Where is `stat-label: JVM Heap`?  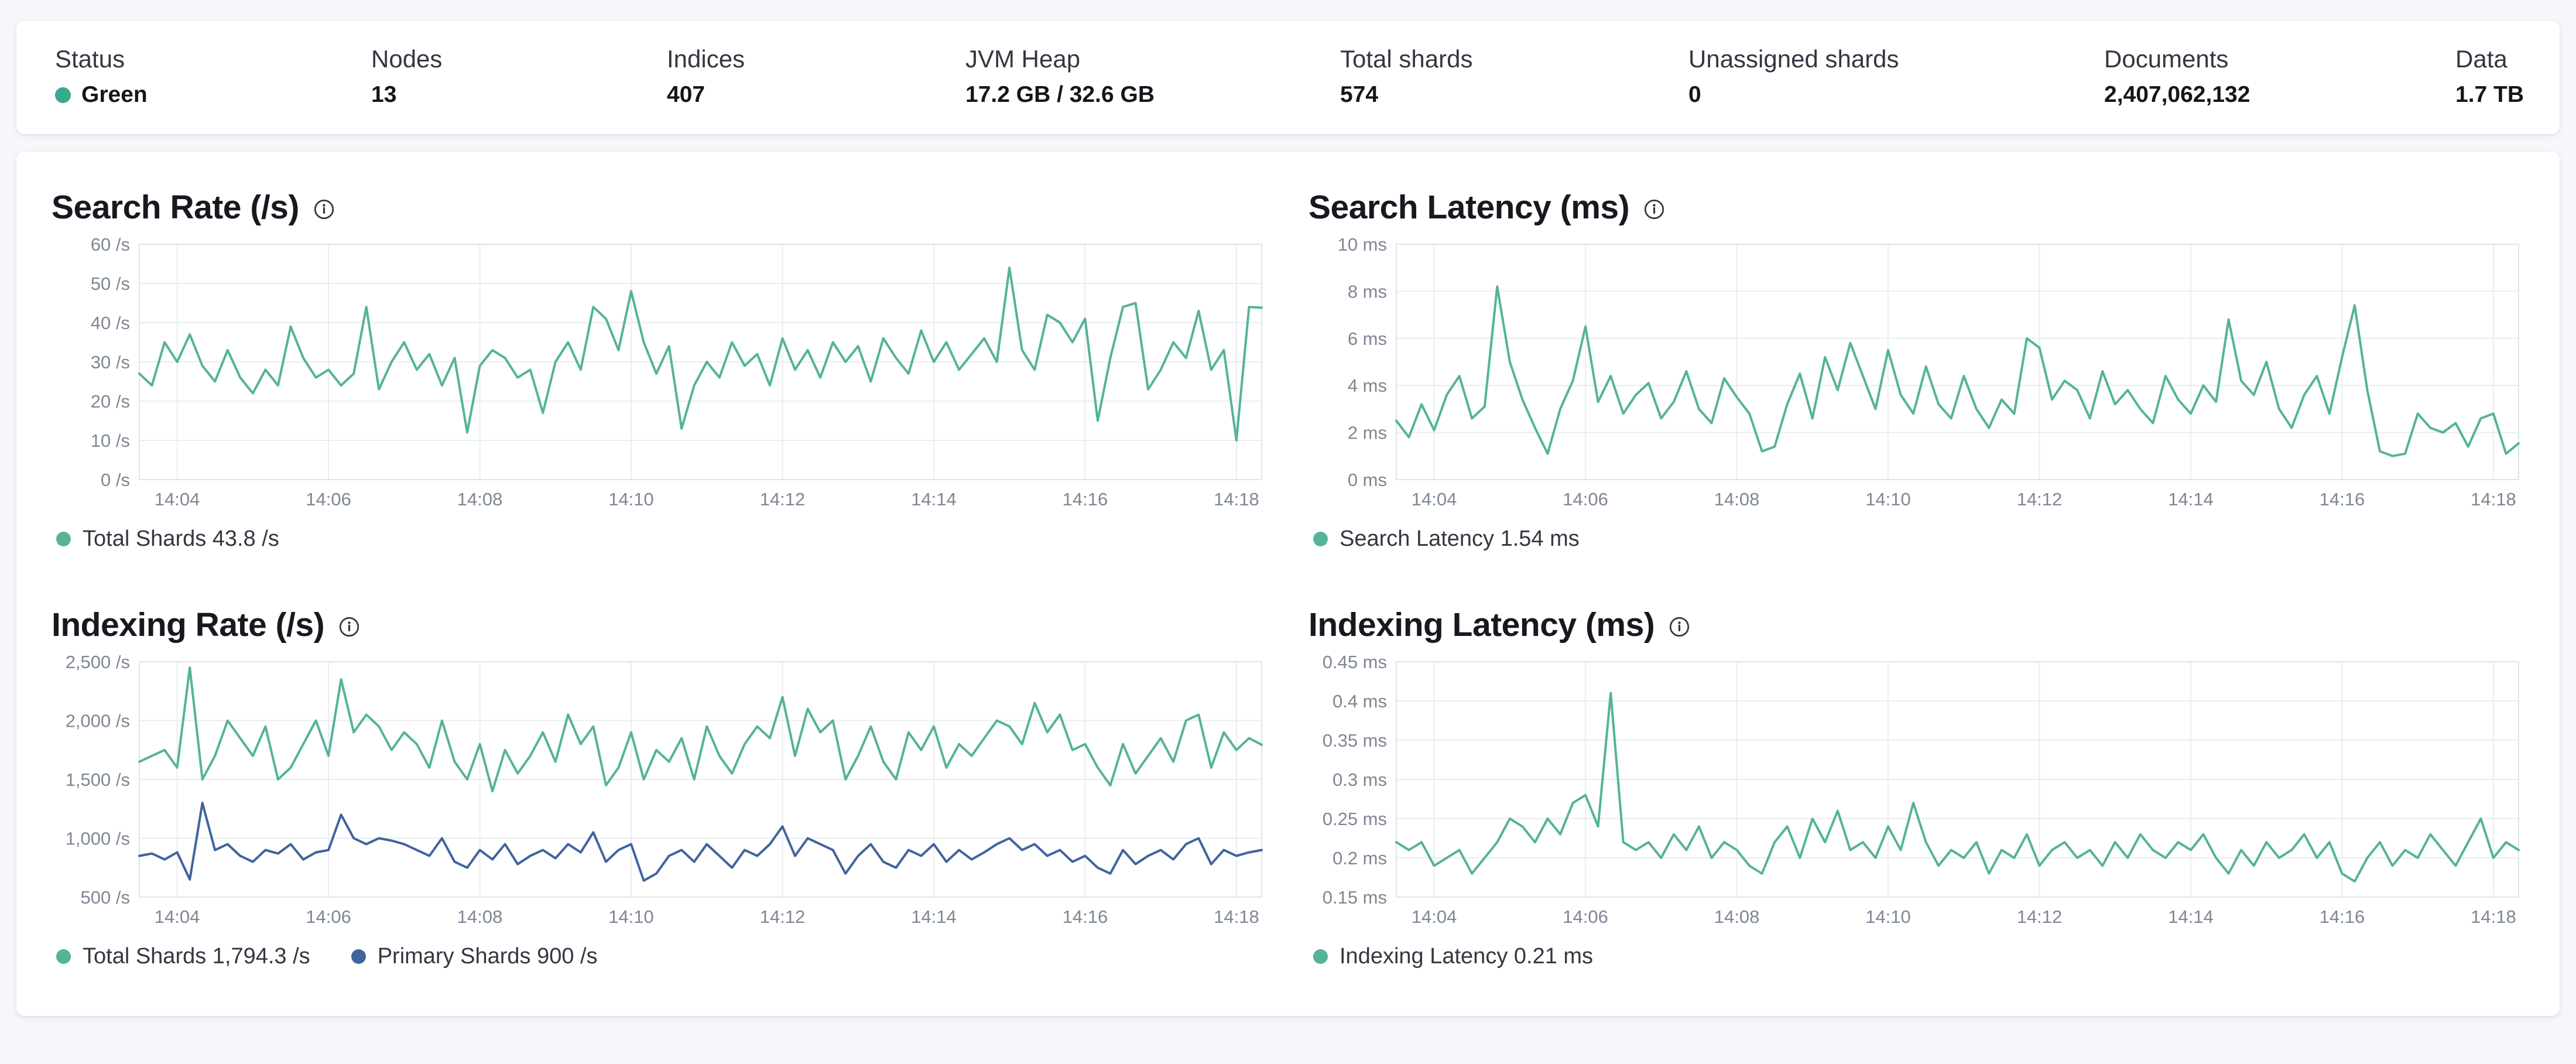 stat-label: JVM Heap is located at coordinates (1023, 59).